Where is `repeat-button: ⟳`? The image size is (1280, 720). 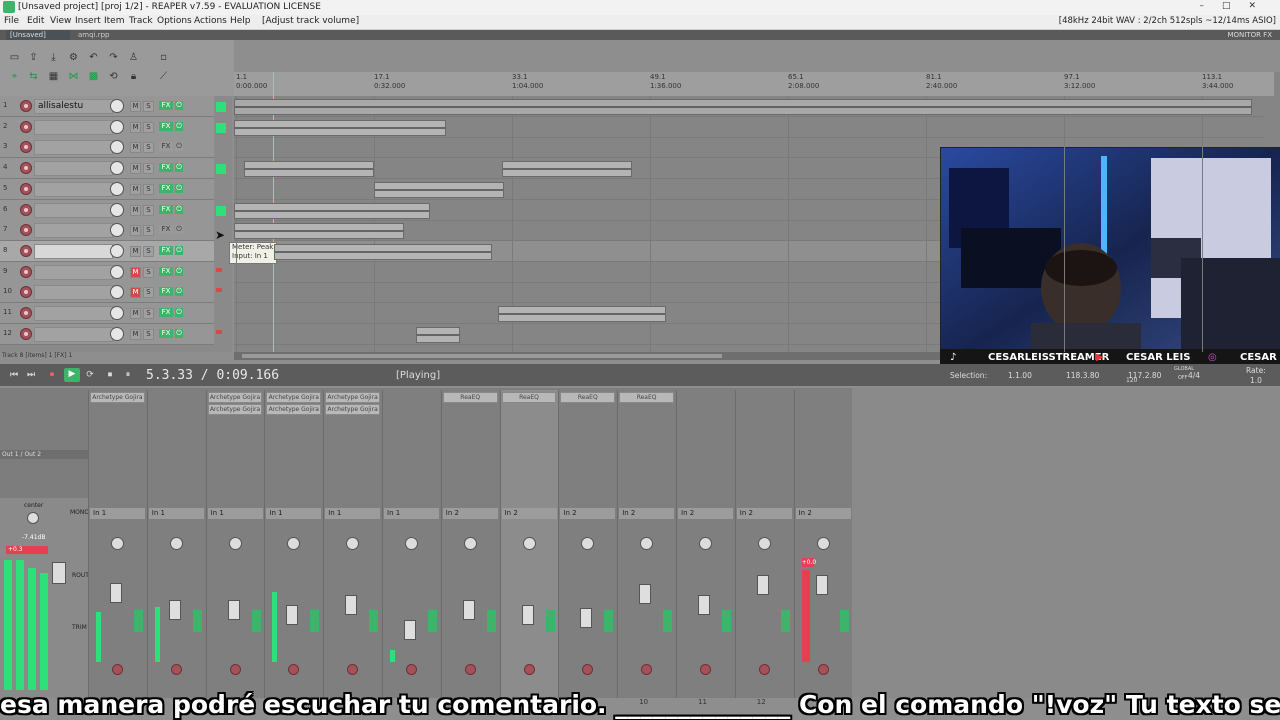
repeat-button: ⟳ is located at coordinates (90, 375).